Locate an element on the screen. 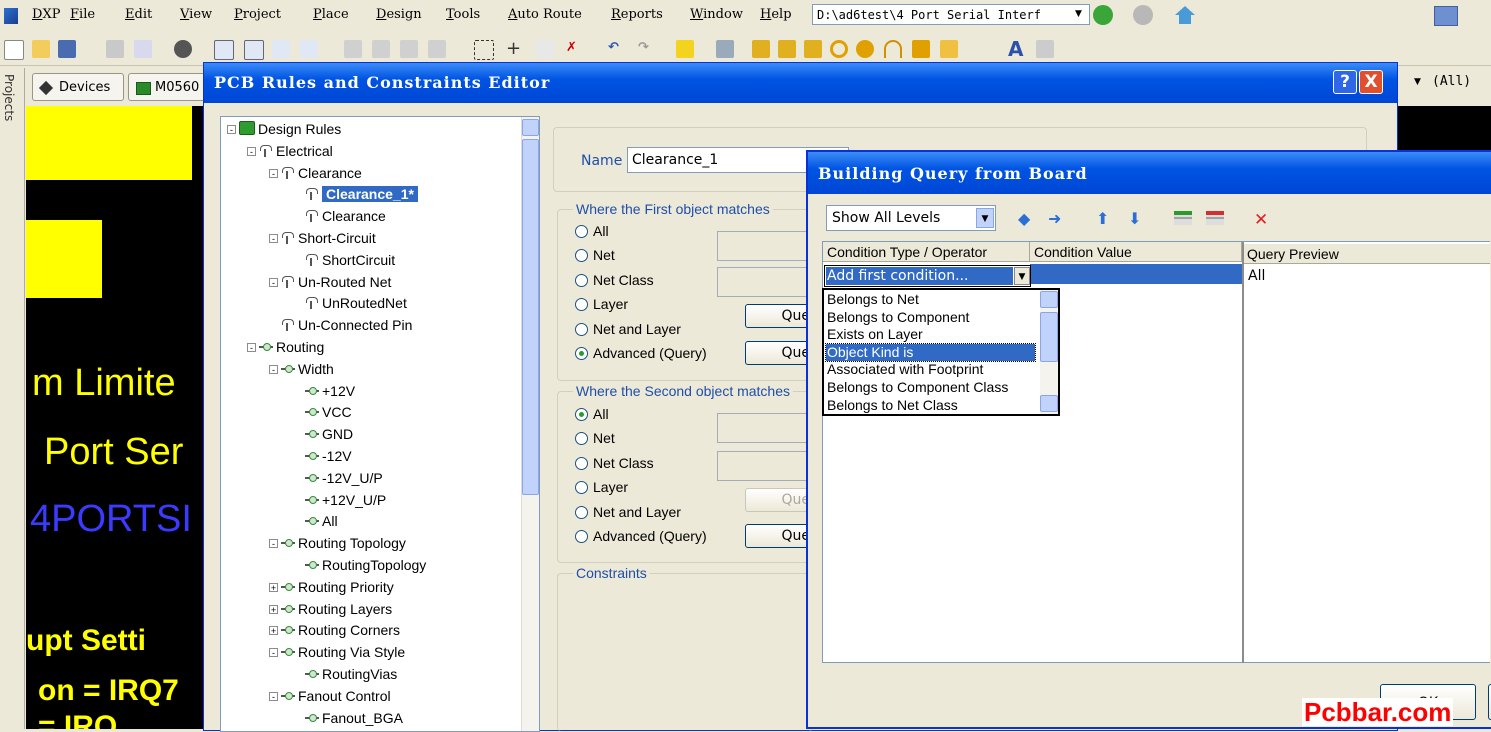 This screenshot has height=732, width=1491. redo-icon: ↷ is located at coordinates (647, 49).